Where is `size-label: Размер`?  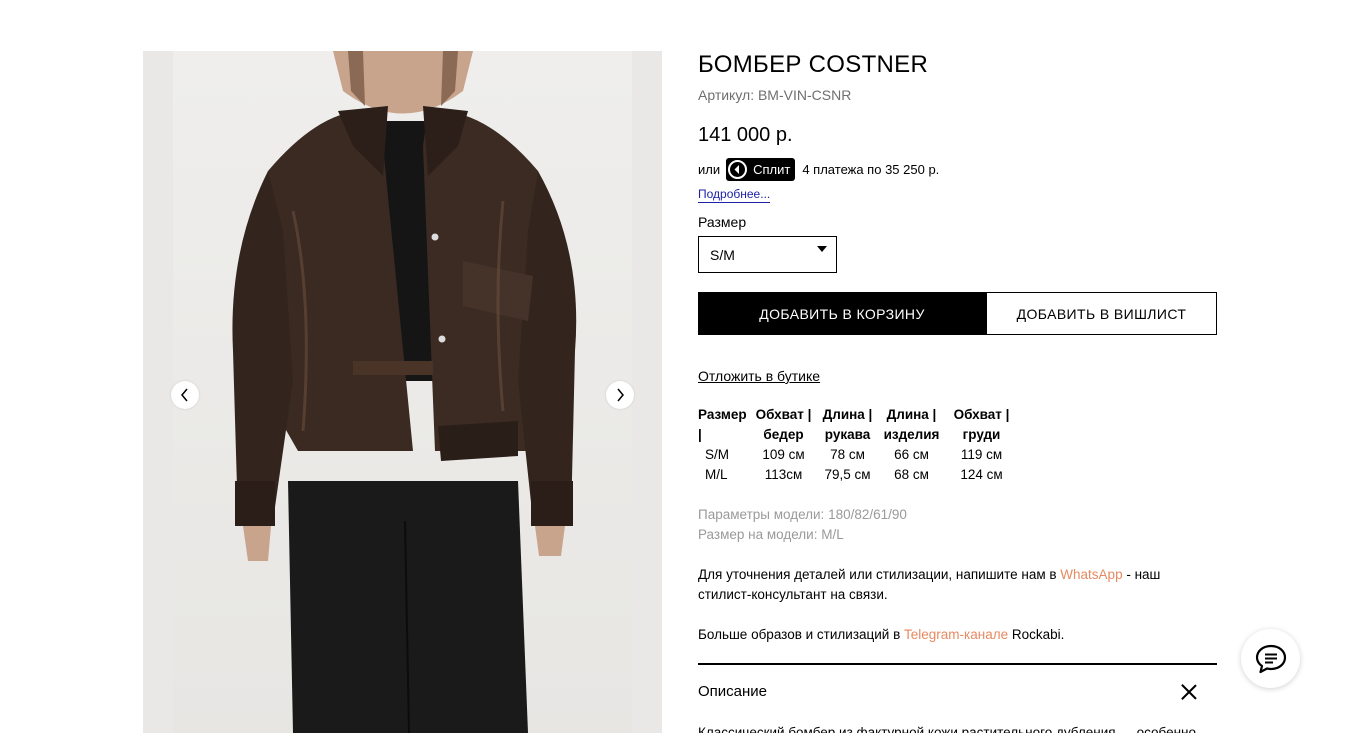 size-label: Размер is located at coordinates (722, 222).